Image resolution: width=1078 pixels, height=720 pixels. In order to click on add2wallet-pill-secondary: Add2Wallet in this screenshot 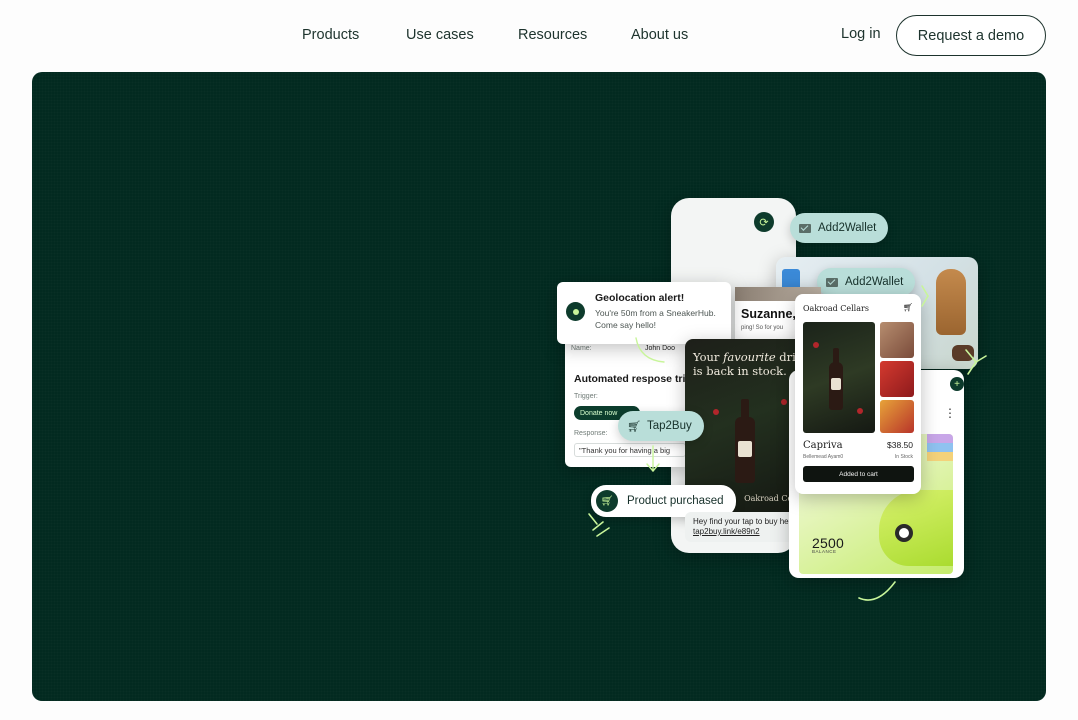, I will do `click(866, 282)`.